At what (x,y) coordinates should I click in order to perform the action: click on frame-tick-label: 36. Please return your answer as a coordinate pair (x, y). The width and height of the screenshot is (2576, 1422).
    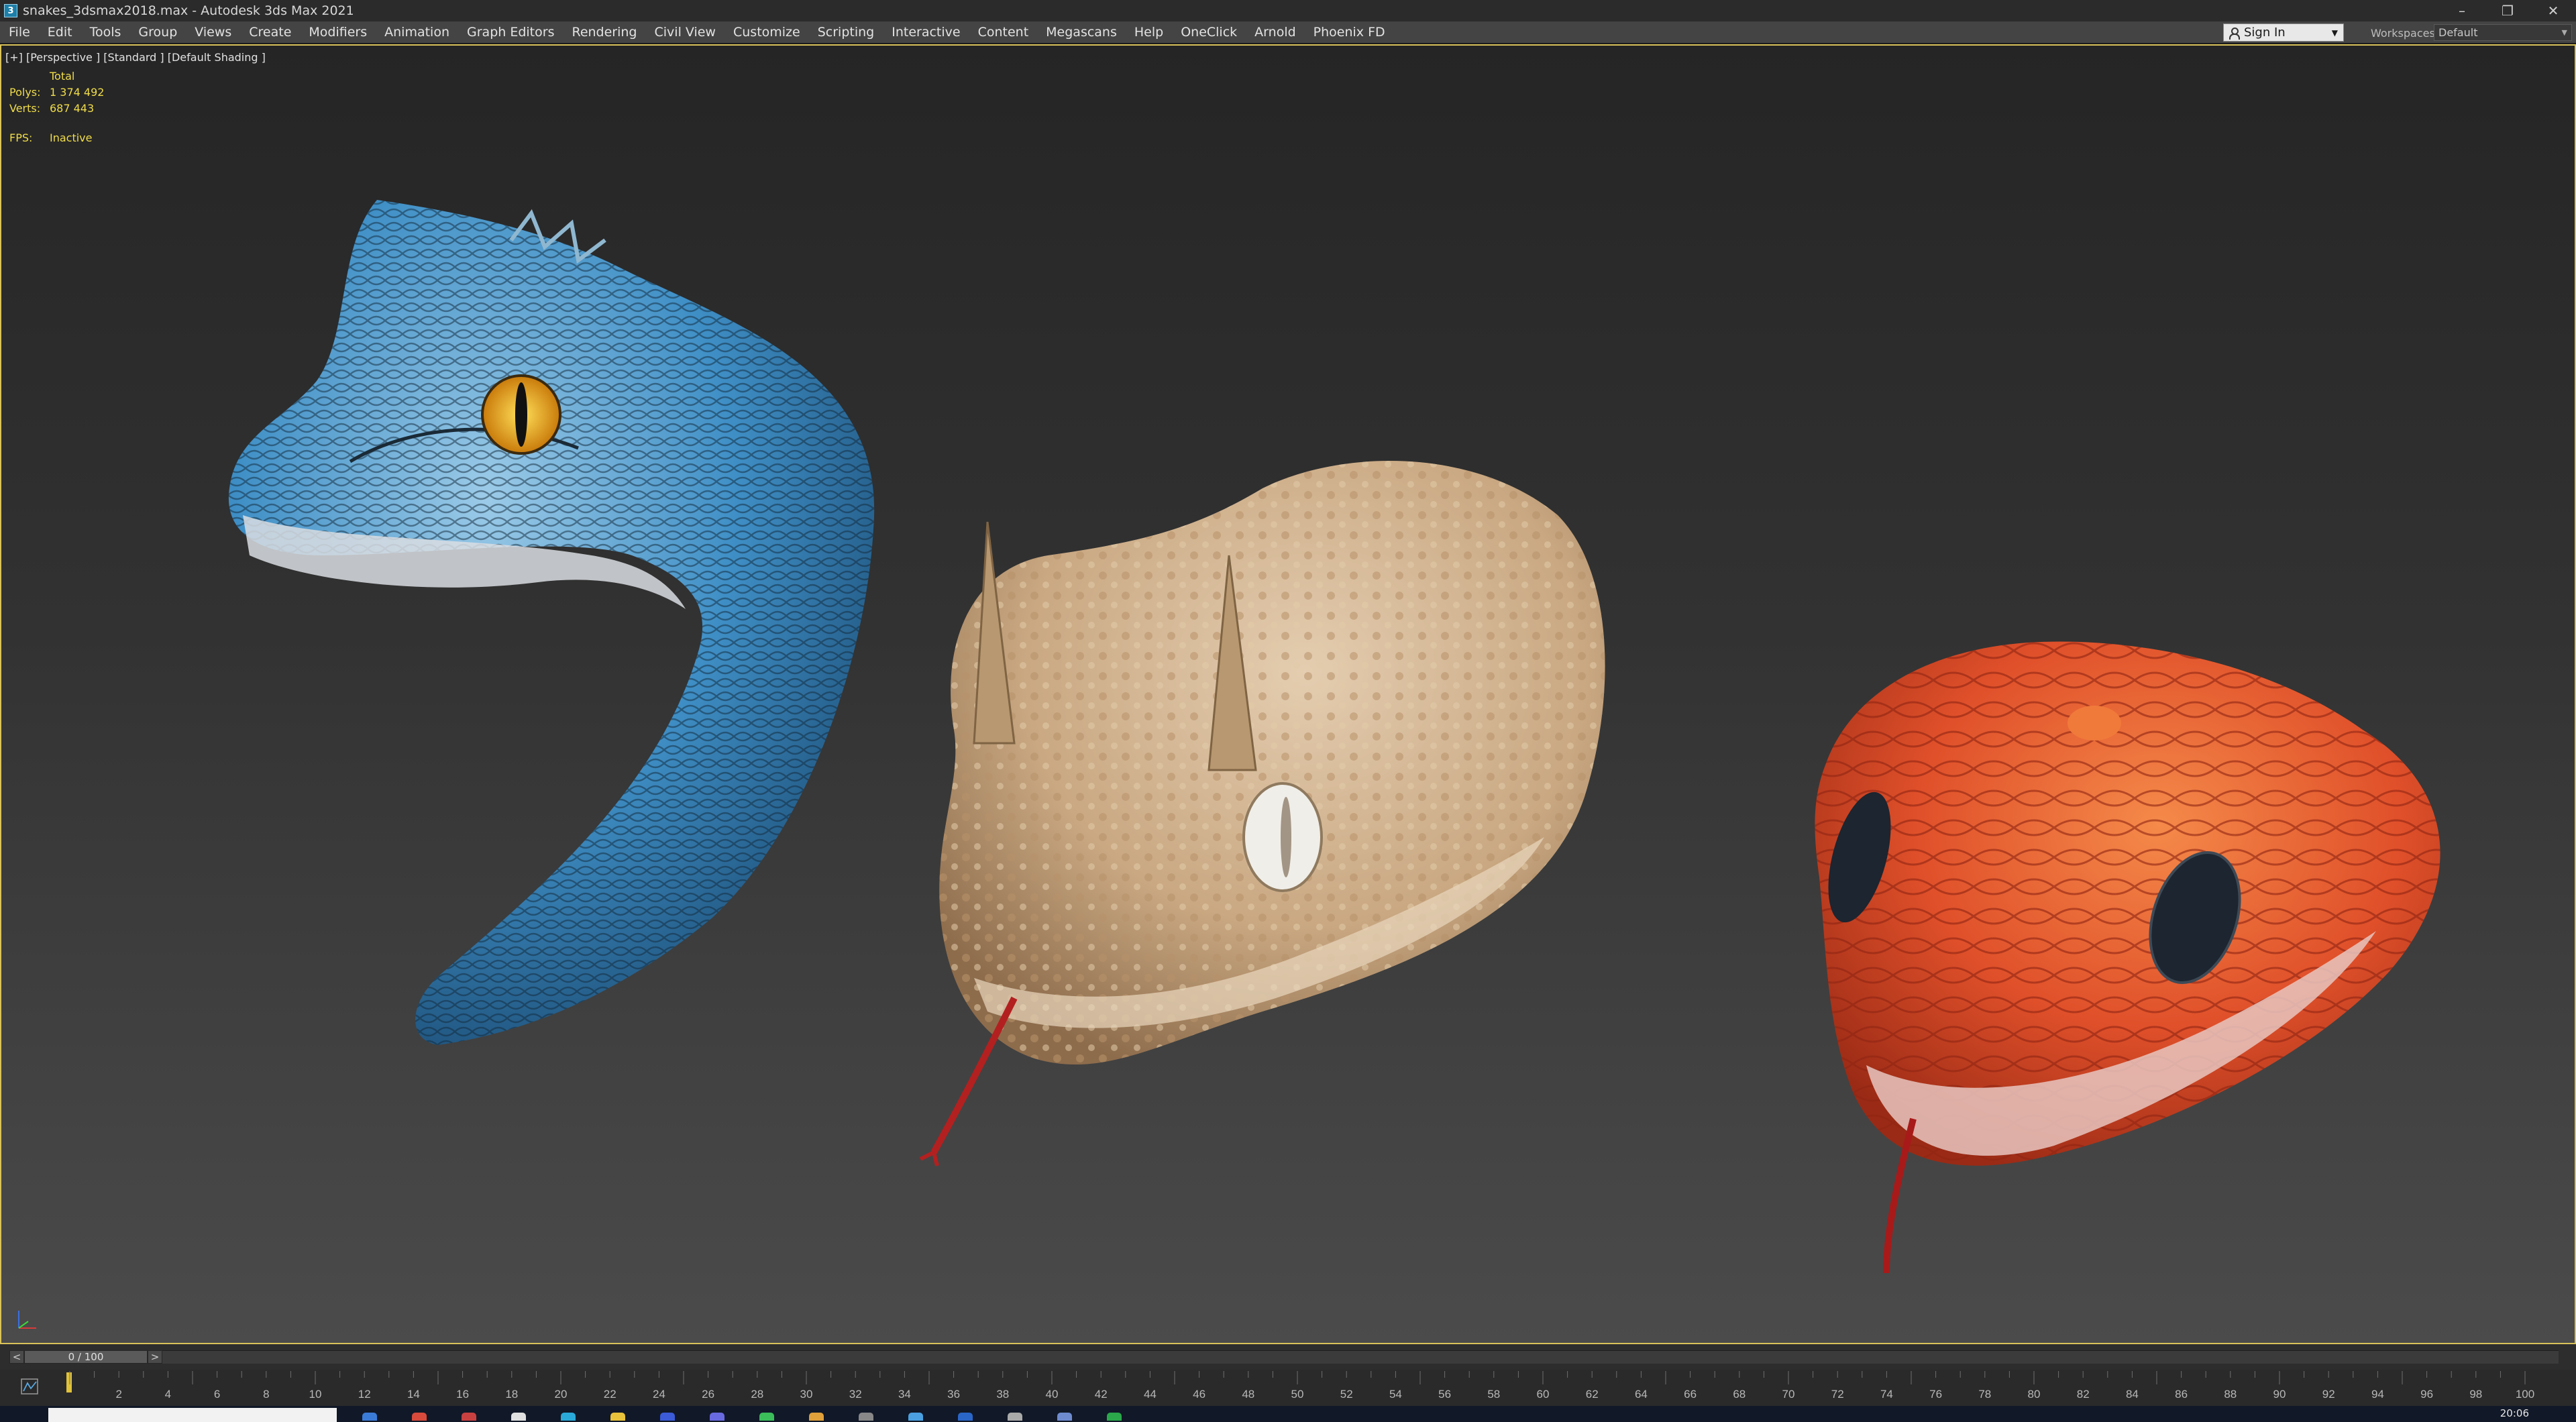
    Looking at the image, I should click on (953, 1395).